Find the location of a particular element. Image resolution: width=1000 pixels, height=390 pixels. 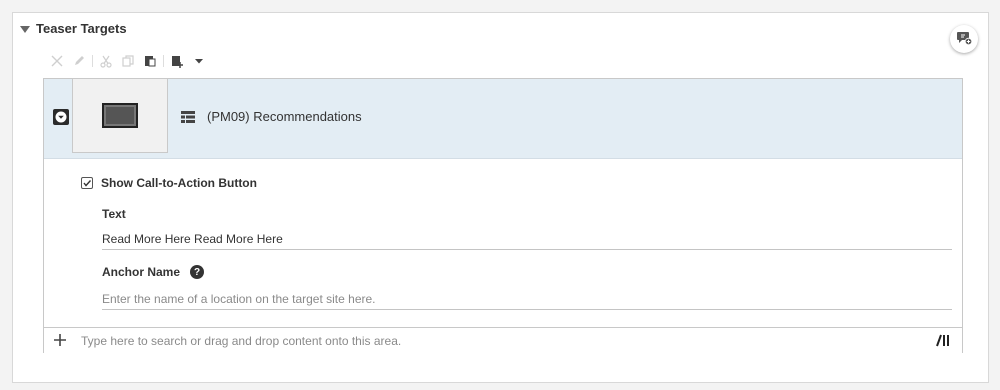

content-search-input is located at coordinates (501, 341).